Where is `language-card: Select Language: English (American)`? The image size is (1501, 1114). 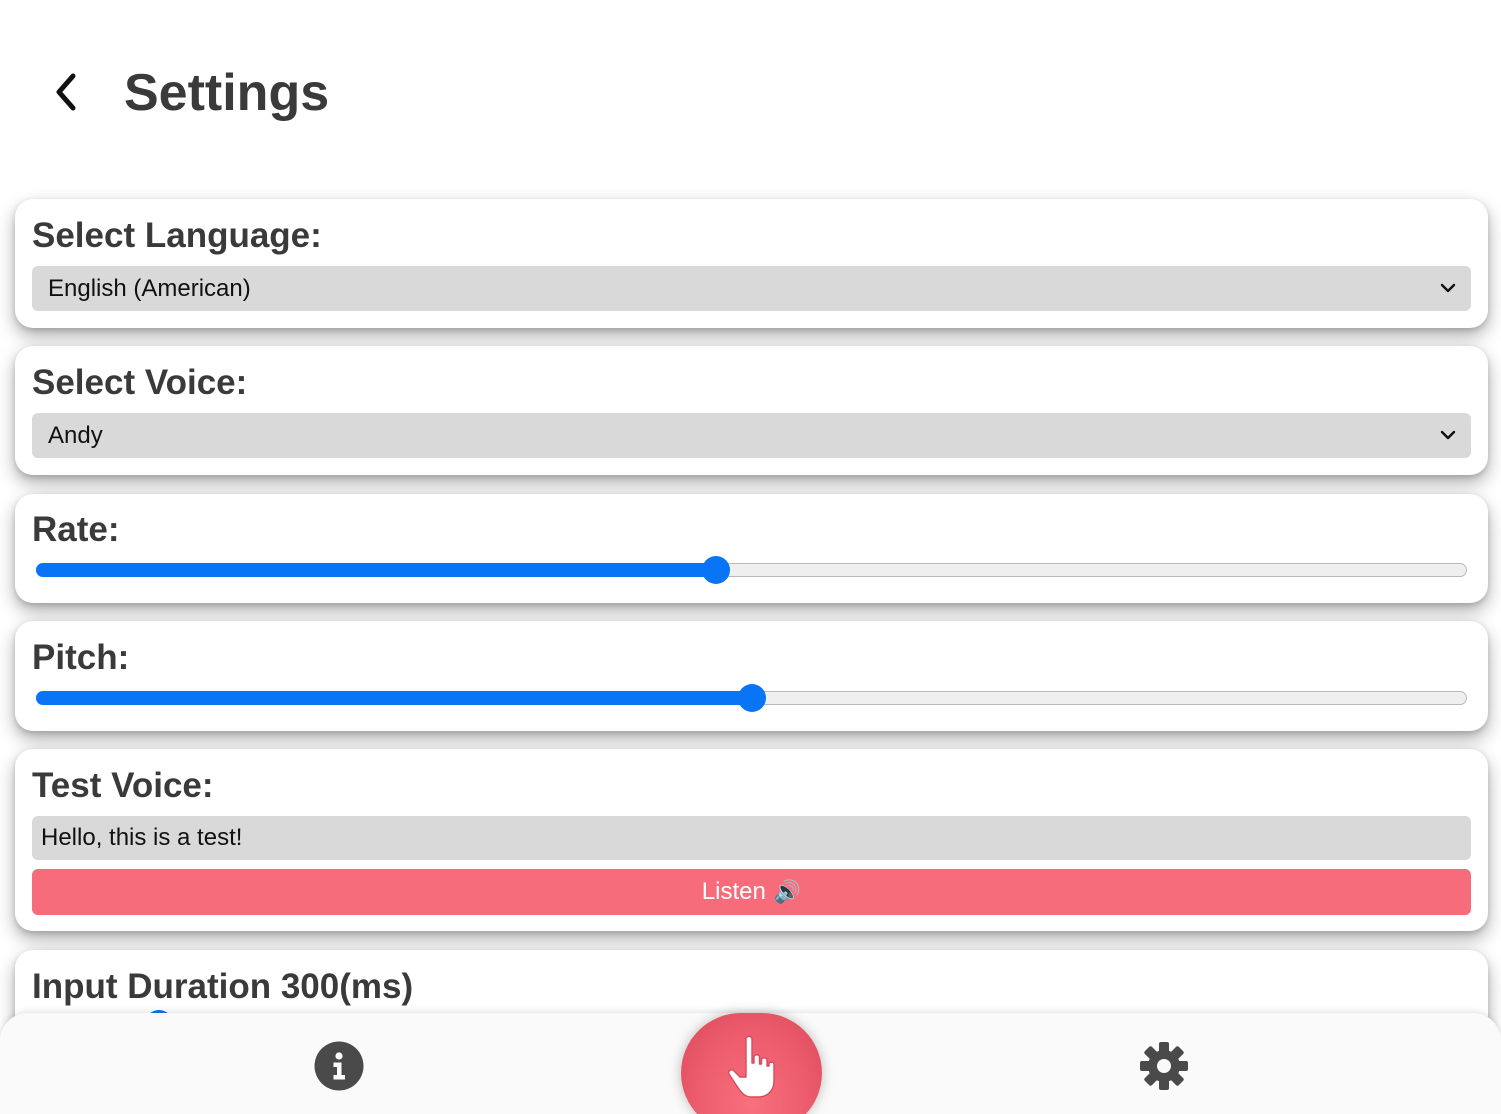 language-card: Select Language: English (American) is located at coordinates (751, 263).